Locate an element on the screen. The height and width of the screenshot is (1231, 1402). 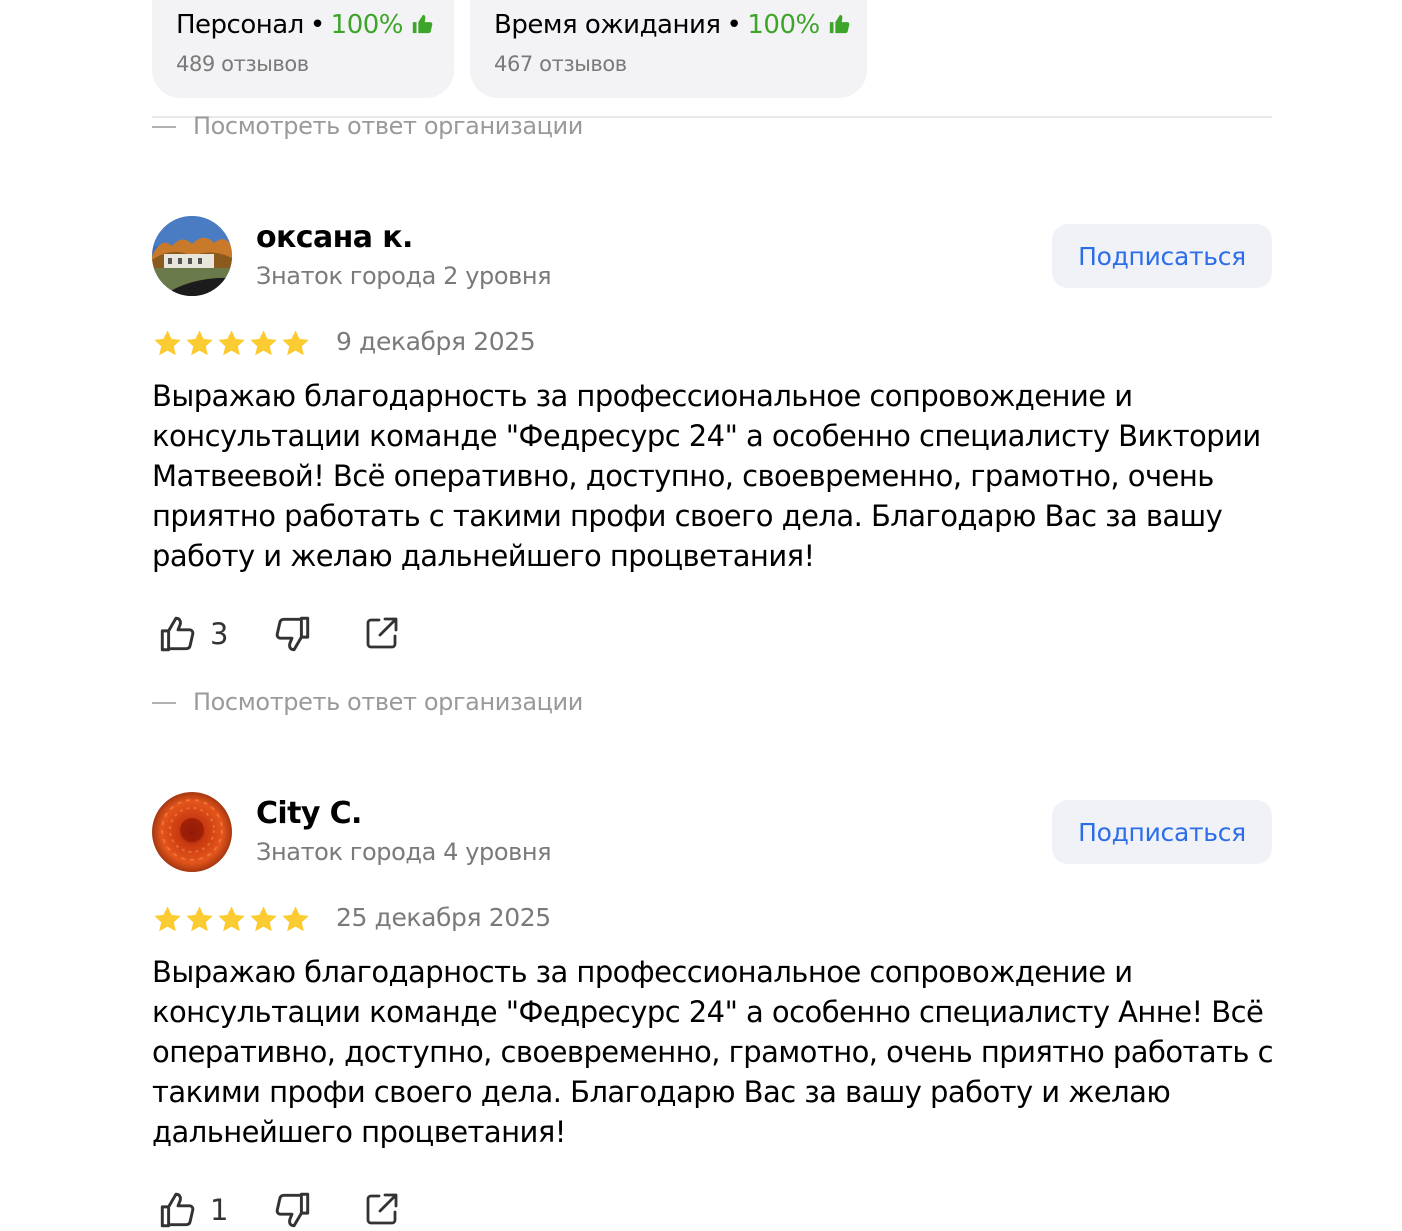
aspect-card-waiting-time: Время ожидания • 100% 467 отзывов is located at coordinates (668, 49).